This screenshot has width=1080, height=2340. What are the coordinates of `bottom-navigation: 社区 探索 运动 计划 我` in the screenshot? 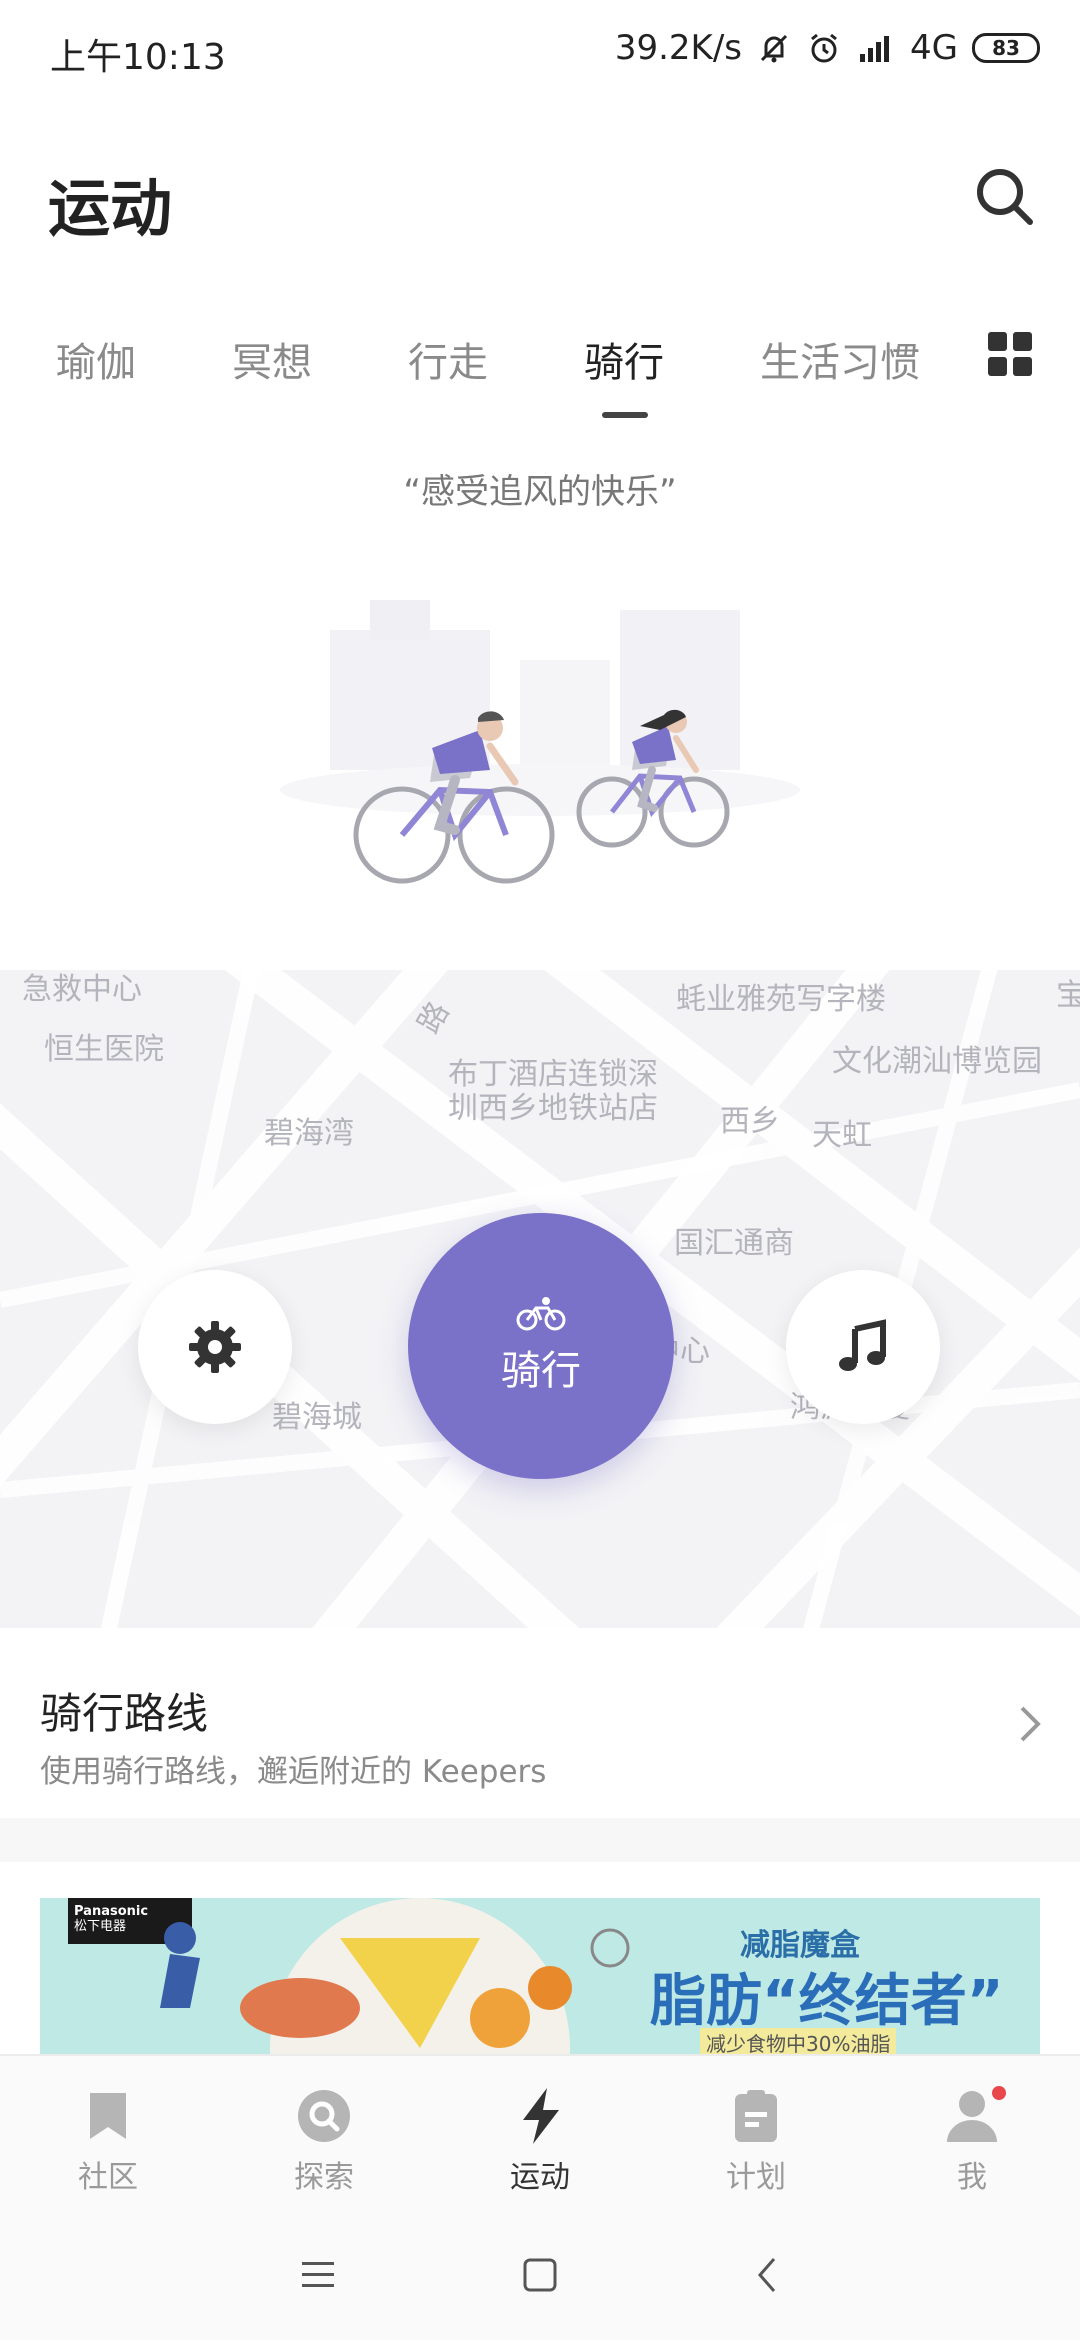 It's located at (540, 2132).